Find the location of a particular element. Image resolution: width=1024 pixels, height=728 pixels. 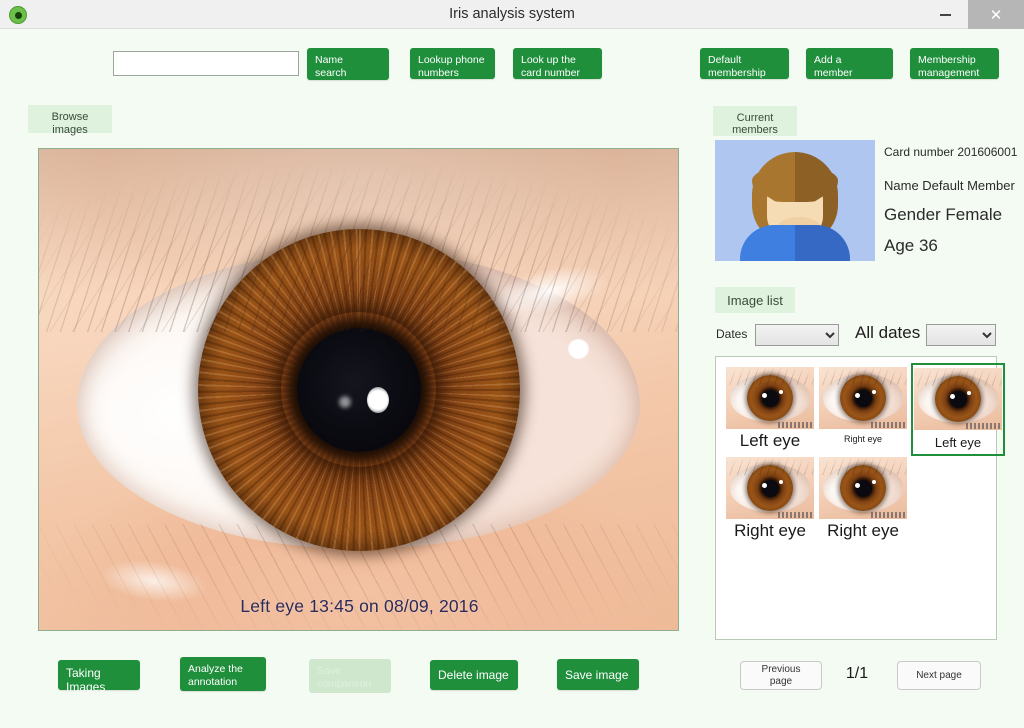

all-dates-label: All dates is located at coordinates (888, 332).